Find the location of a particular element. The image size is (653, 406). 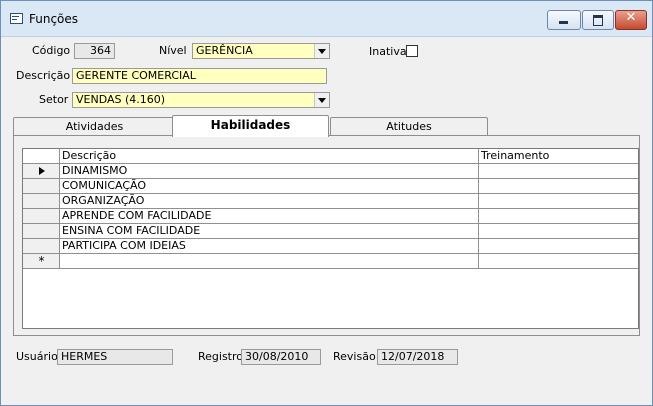

table-row: ENSINA COM FACILIDADE is located at coordinates (330, 231).